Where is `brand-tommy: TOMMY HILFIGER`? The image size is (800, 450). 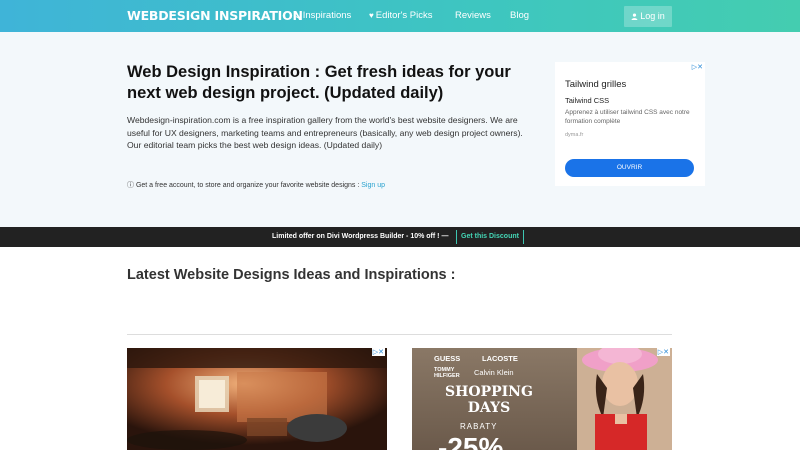 brand-tommy: TOMMY HILFIGER is located at coordinates (447, 373).